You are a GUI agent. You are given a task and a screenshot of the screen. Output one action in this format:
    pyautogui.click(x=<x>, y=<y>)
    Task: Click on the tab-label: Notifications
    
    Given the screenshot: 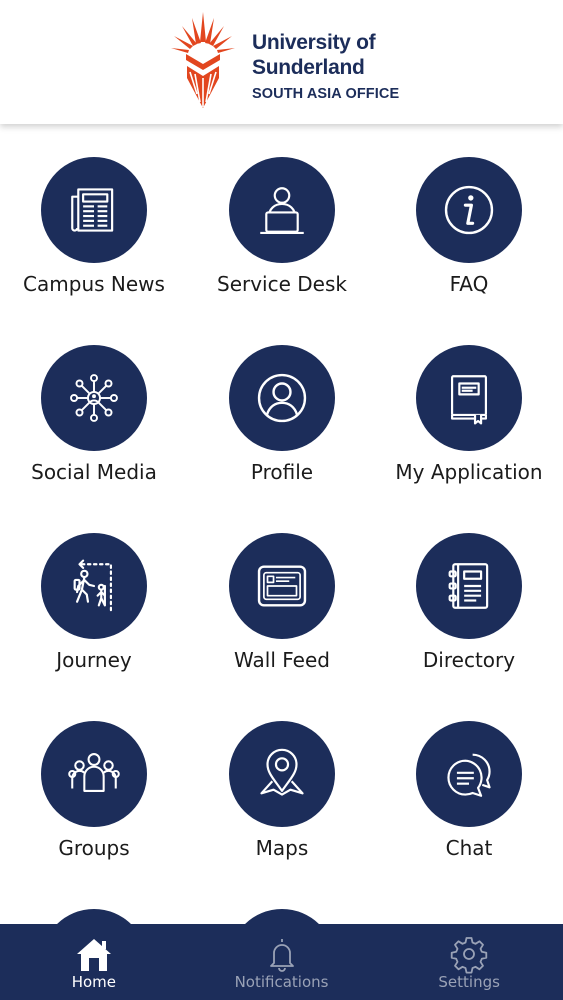 What is the action you would take?
    pyautogui.click(x=281, y=982)
    